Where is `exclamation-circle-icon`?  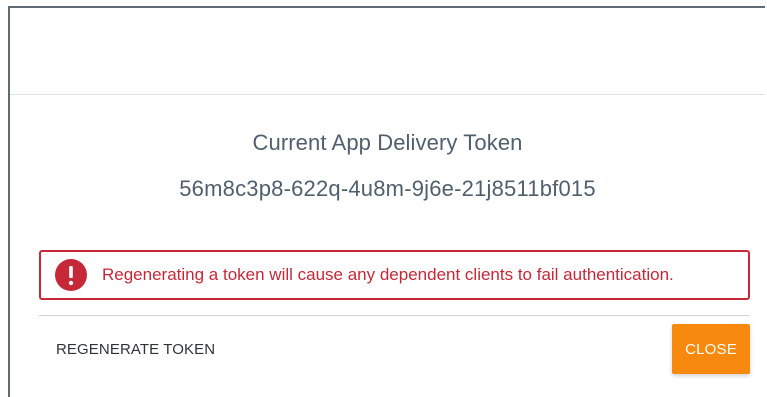 exclamation-circle-icon is located at coordinates (71, 275).